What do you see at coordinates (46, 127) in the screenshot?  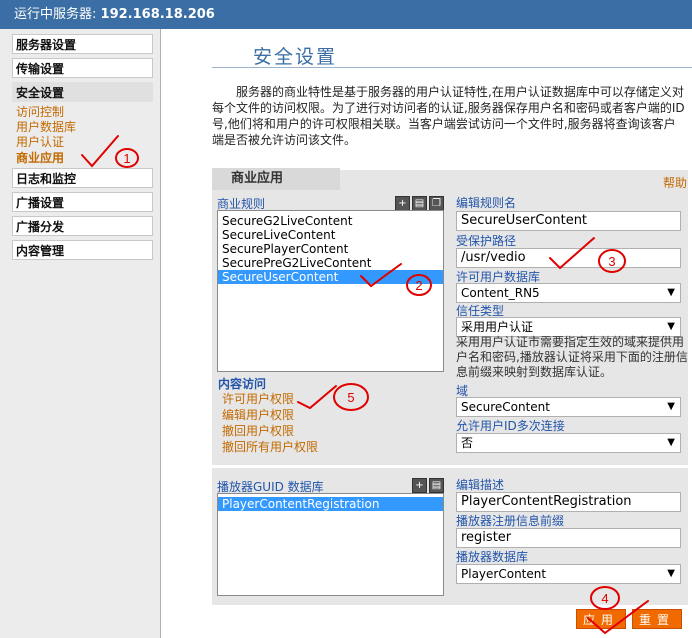 I see `sidebar-sublink-user-database: 用户数据库` at bounding box center [46, 127].